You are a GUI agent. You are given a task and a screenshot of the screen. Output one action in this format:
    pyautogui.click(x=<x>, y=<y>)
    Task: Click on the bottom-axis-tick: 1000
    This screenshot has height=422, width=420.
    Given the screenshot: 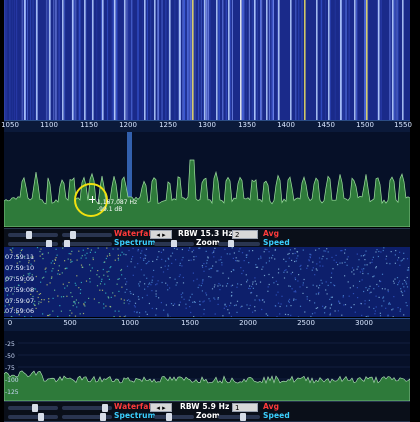 What is the action you would take?
    pyautogui.click(x=130, y=323)
    